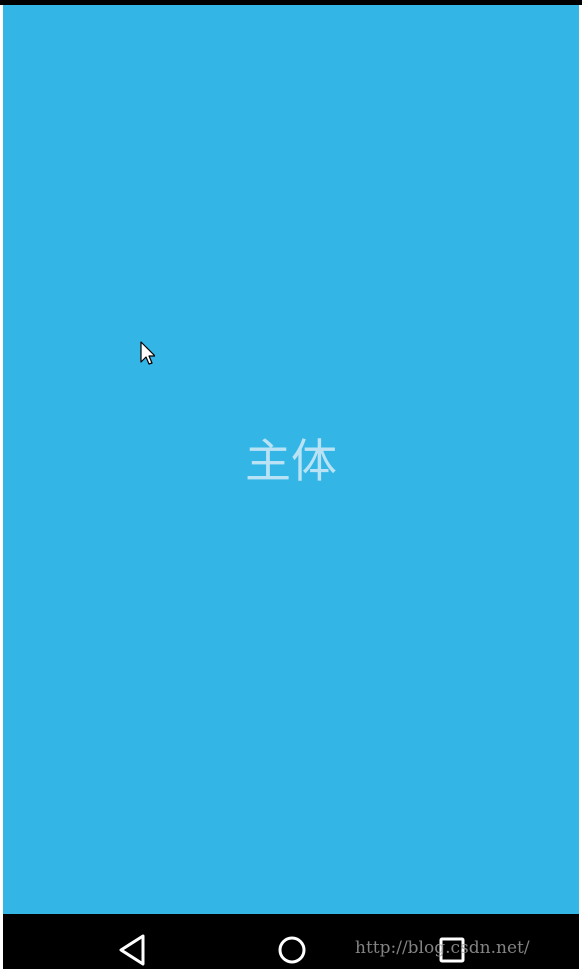 The width and height of the screenshot is (582, 969). Describe the element at coordinates (442, 948) in the screenshot. I see `watermark-text: http://blog.csdn.net/` at that location.